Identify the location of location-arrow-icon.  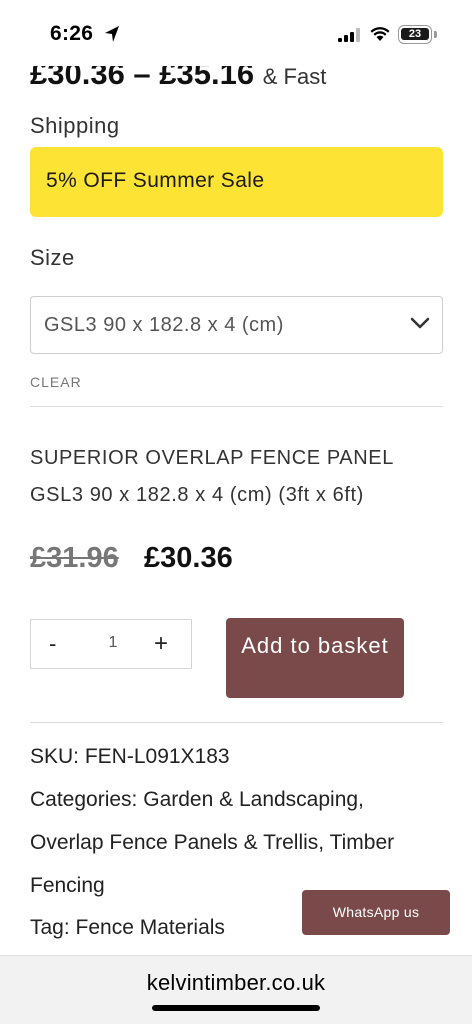
(112, 34).